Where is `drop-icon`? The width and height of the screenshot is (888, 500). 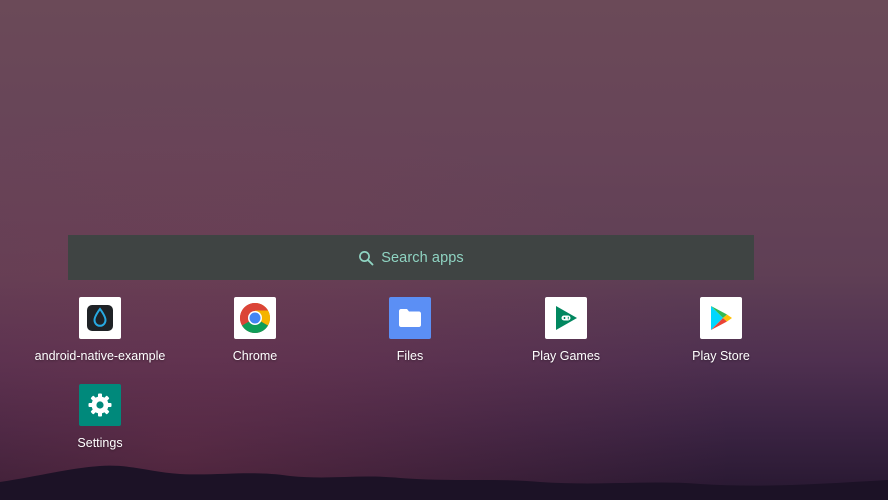 drop-icon is located at coordinates (100, 318).